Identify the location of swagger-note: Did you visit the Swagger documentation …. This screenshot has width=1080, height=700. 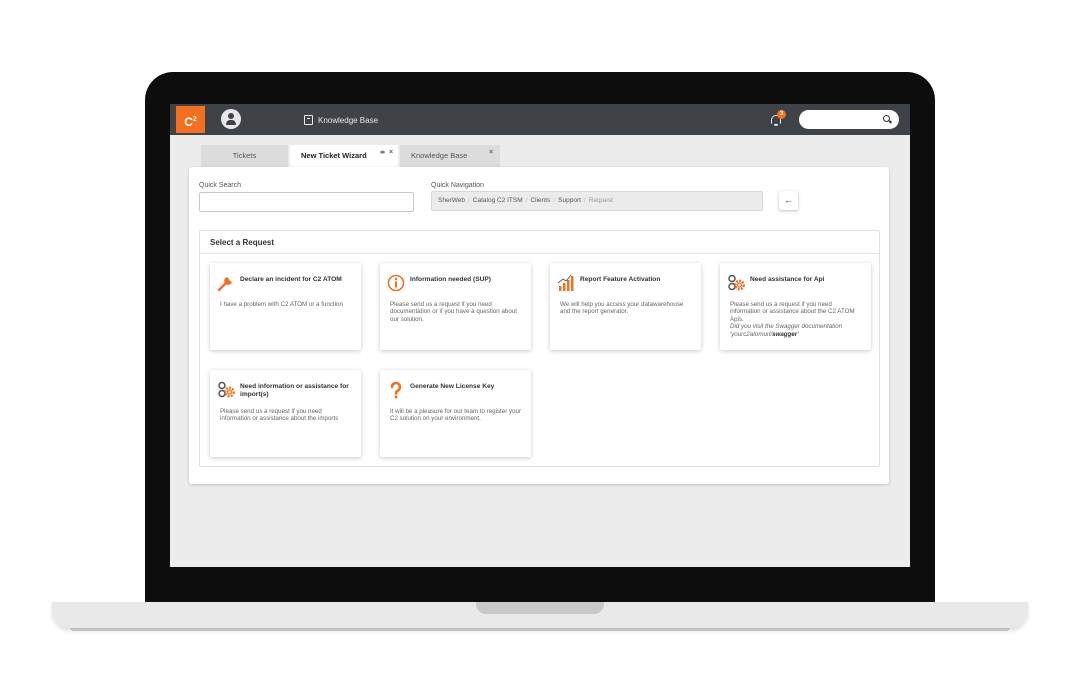
(797, 330).